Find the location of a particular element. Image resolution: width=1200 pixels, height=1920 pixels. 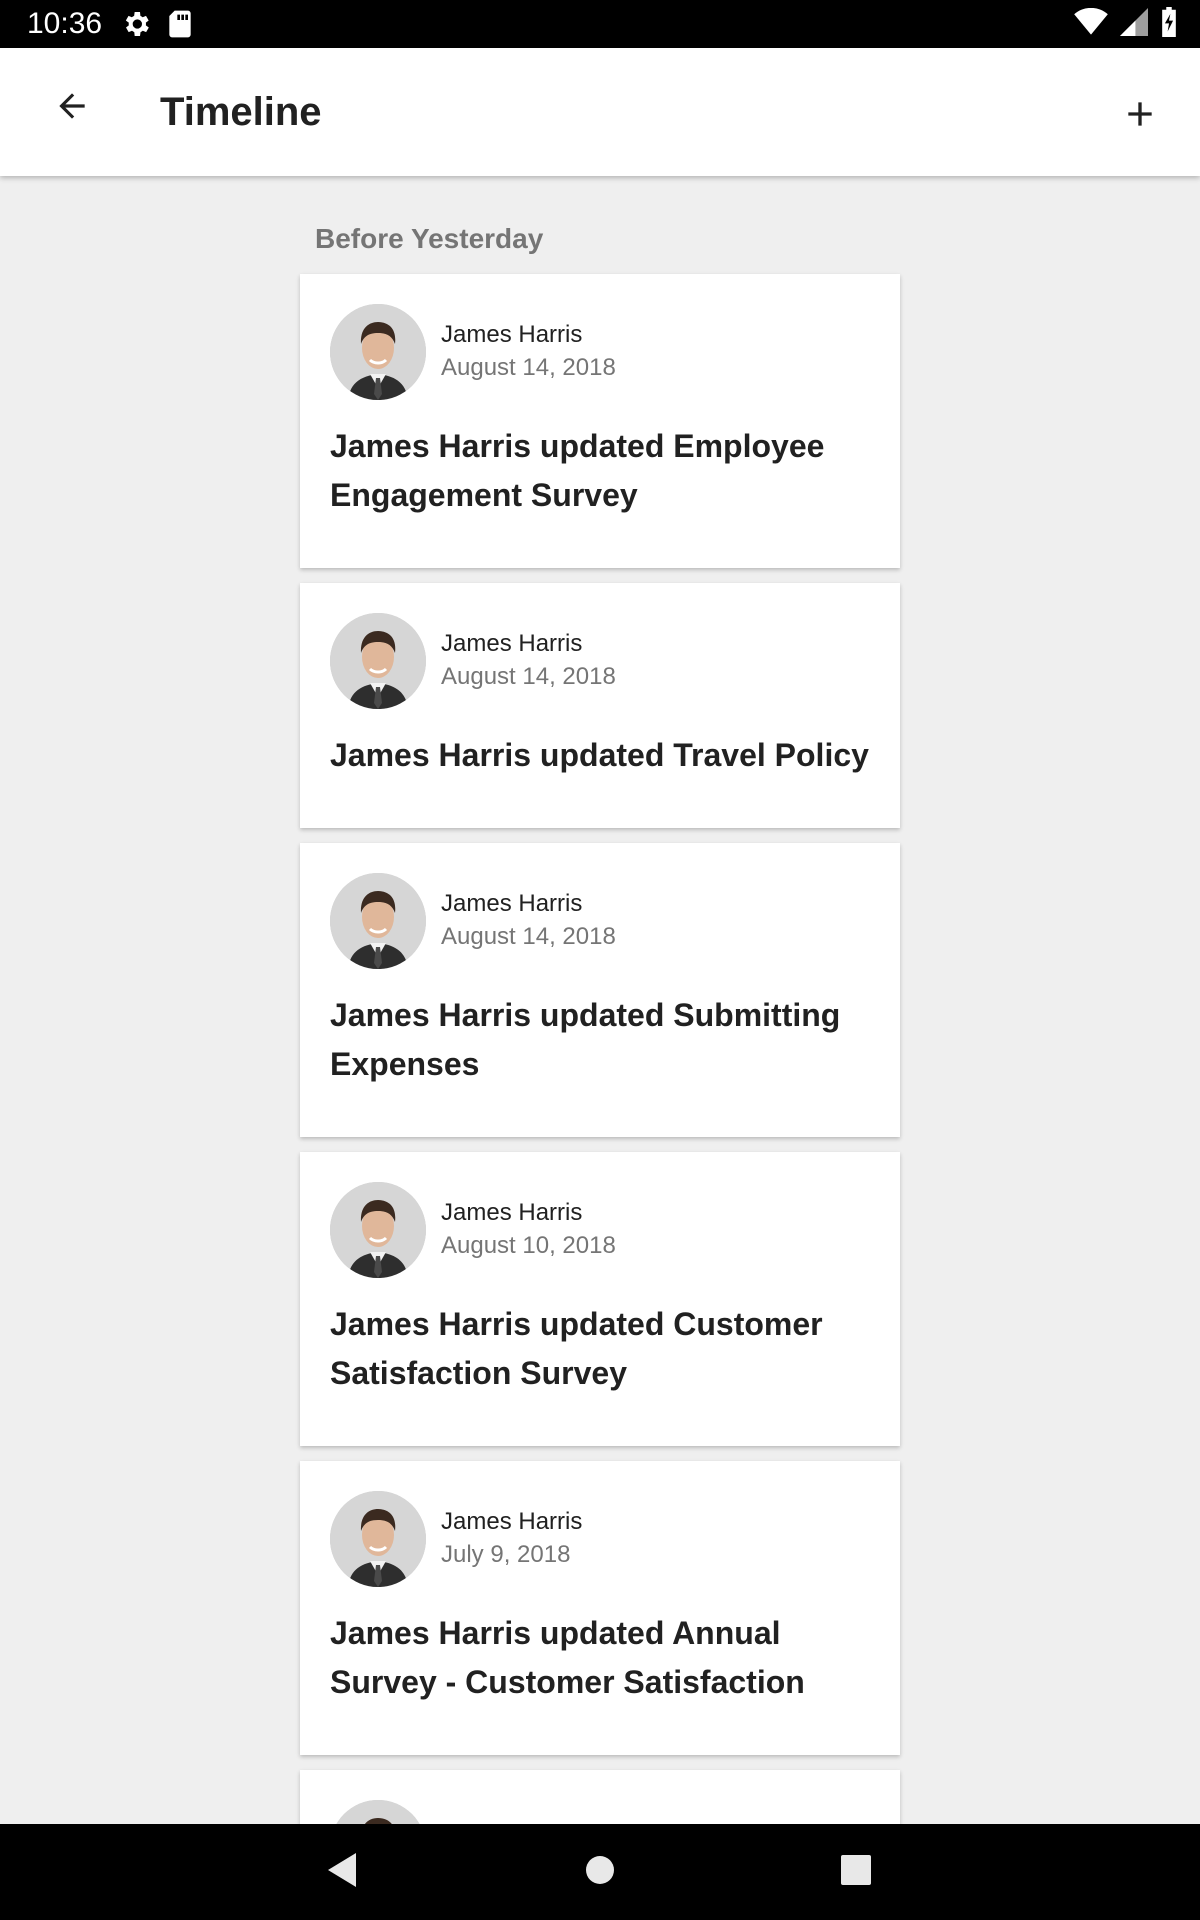

navigation-bar is located at coordinates (600, 1872).